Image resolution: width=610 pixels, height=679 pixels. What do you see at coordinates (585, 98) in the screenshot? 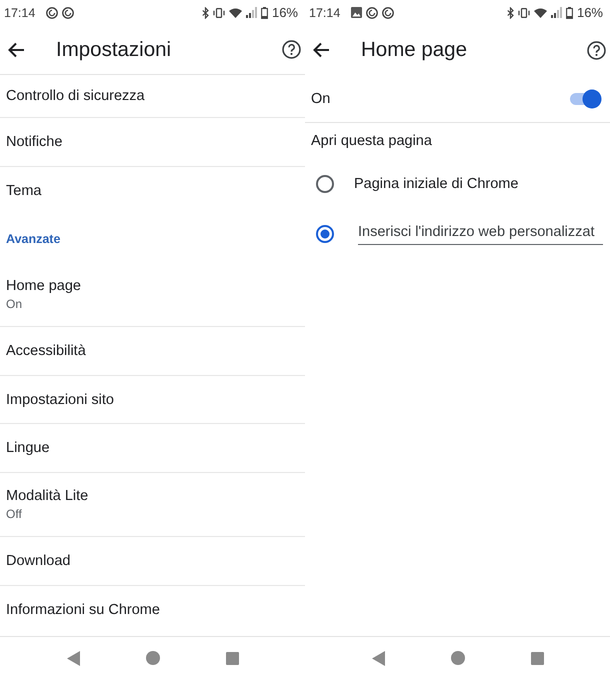
I see `toggle-switch` at bounding box center [585, 98].